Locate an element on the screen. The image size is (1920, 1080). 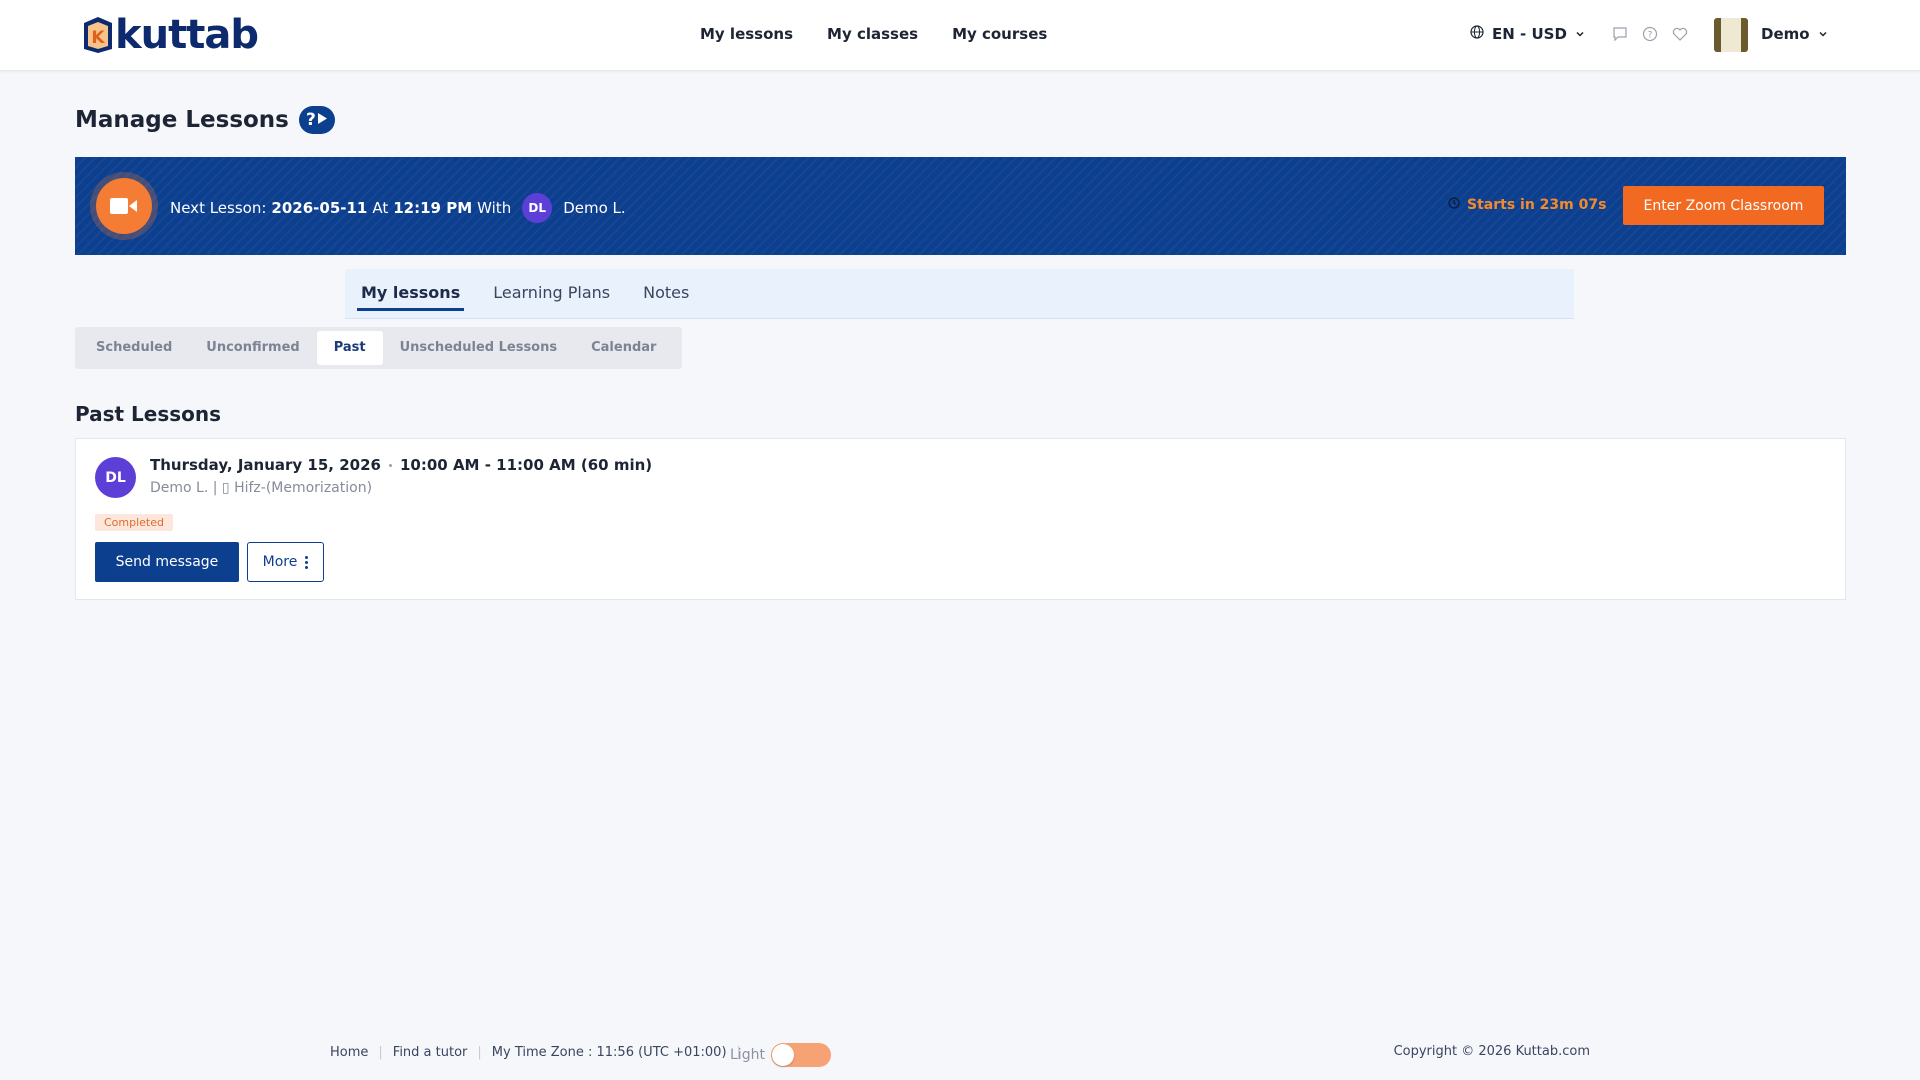
main-nav: My lessons My classes My courses is located at coordinates (873, 34).